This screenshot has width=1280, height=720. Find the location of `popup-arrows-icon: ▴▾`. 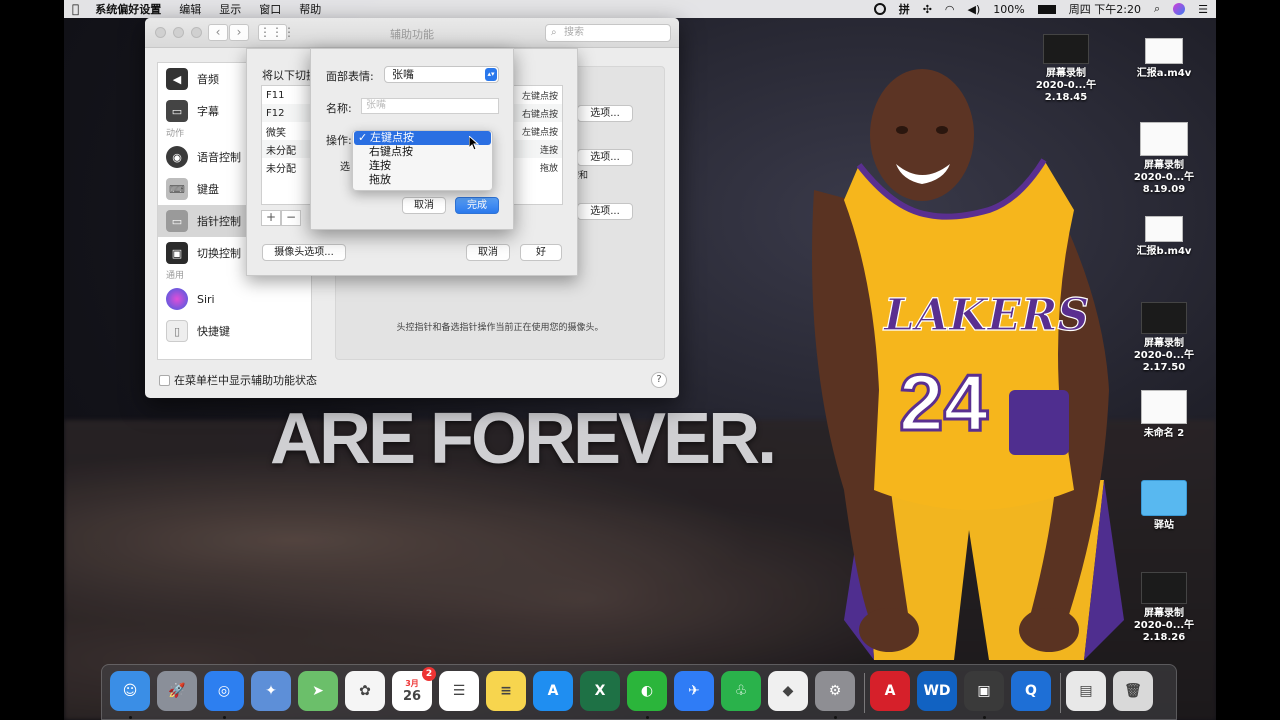

popup-arrows-icon: ▴▾ is located at coordinates (491, 74).